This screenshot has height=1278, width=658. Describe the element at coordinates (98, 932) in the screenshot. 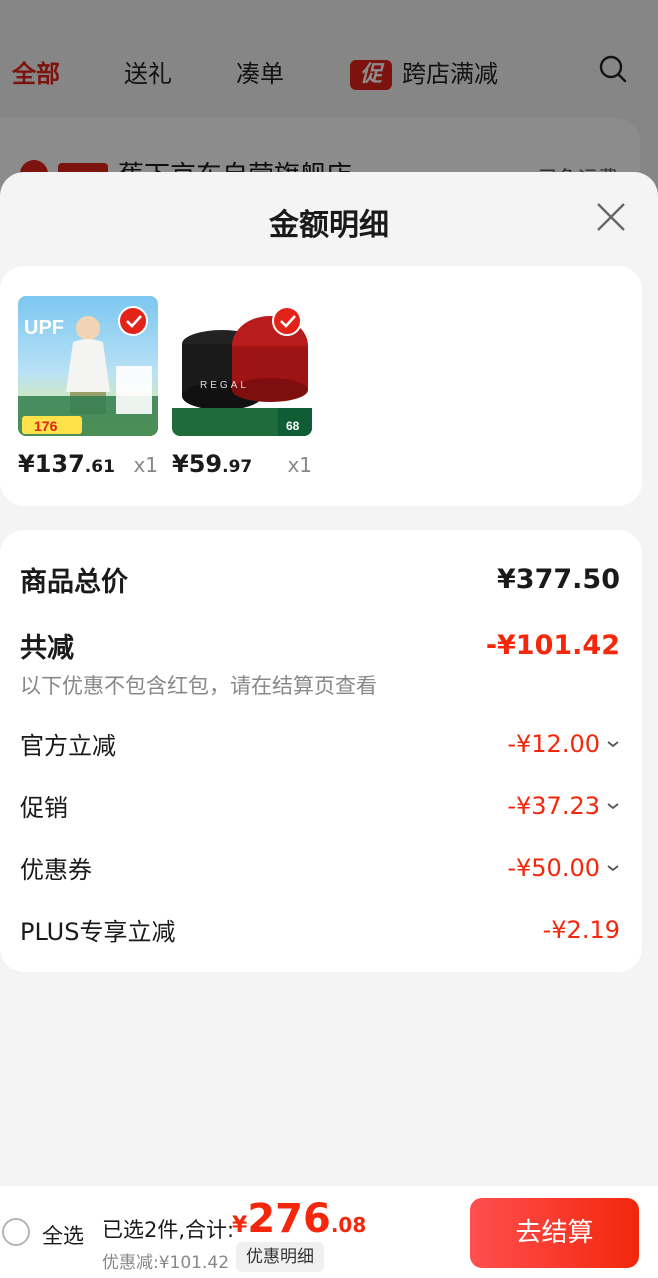

I see `discount-item-label: PLUS专享立减` at that location.